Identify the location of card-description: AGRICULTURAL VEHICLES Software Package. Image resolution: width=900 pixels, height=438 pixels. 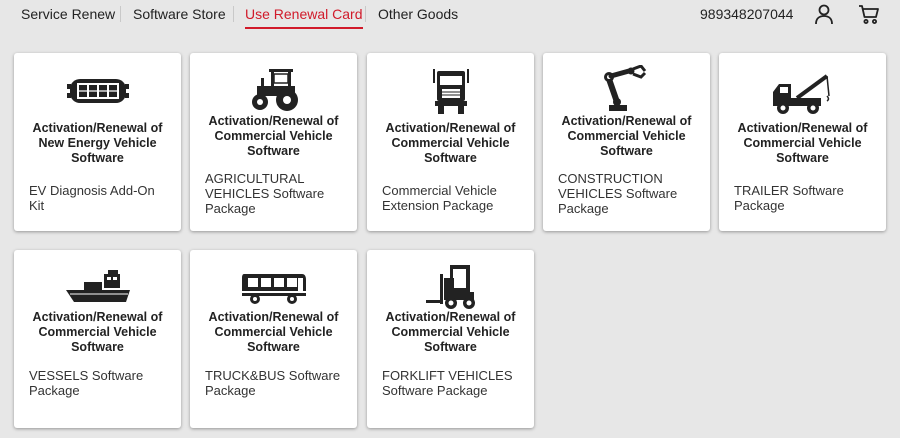
(265, 193).